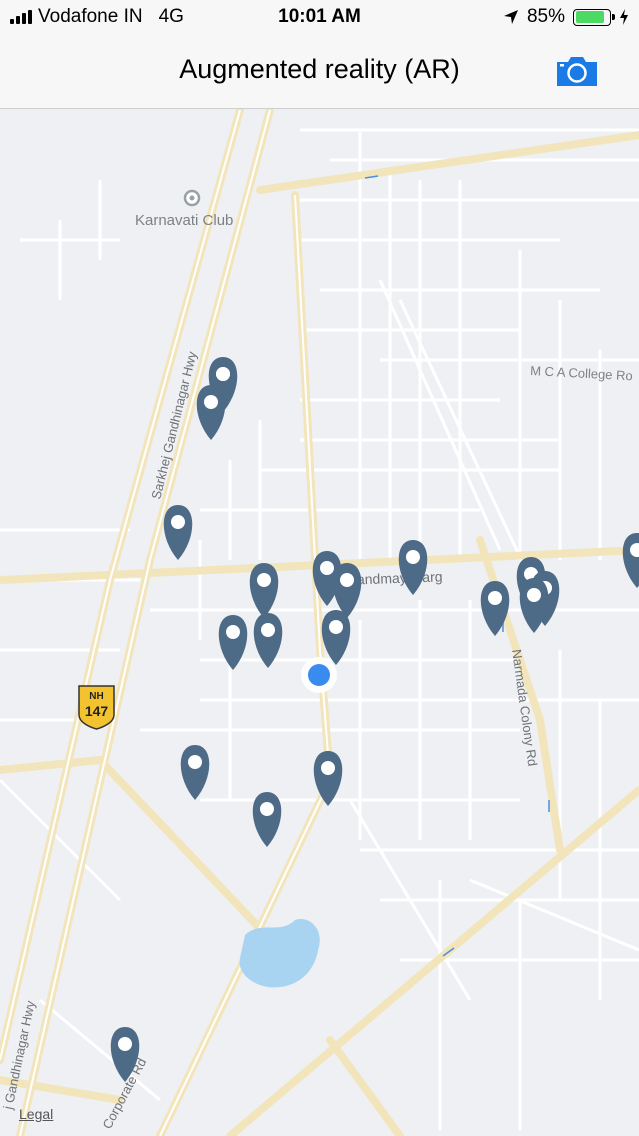 This screenshot has height=1136, width=639. What do you see at coordinates (36, 1114) in the screenshot?
I see `legal-link: Legal` at bounding box center [36, 1114].